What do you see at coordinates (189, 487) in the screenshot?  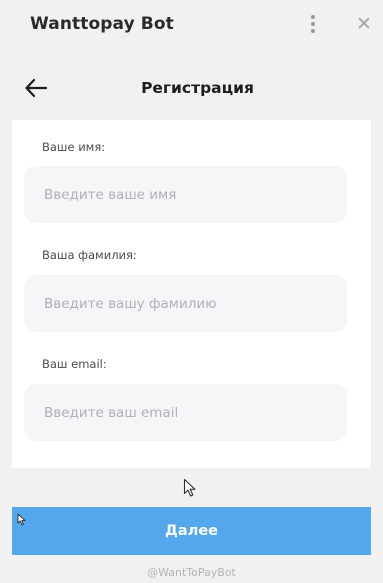 I see `mouse-pointer-icon` at bounding box center [189, 487].